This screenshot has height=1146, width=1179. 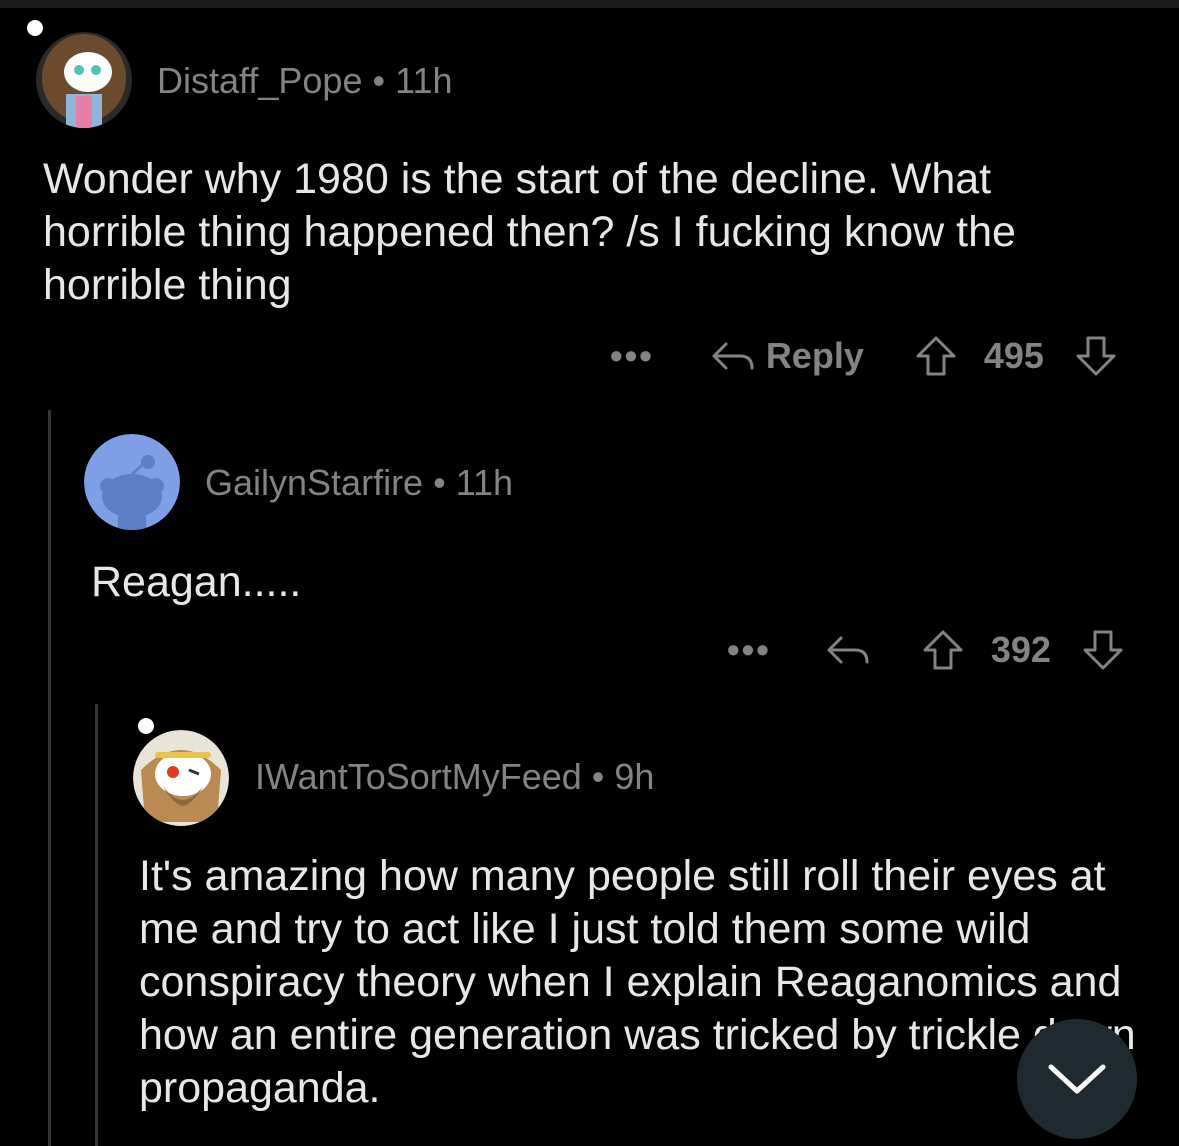 What do you see at coordinates (814, 355) in the screenshot?
I see `reply-label: Reply` at bounding box center [814, 355].